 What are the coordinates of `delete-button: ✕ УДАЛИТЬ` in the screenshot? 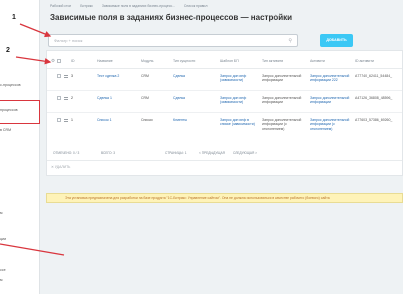 It's located at (60, 167).